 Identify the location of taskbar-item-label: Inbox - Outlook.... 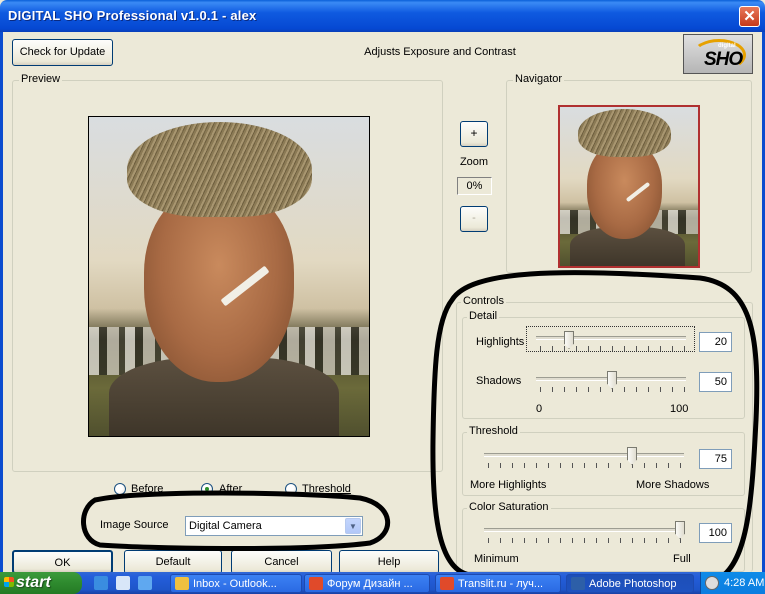
(235, 584).